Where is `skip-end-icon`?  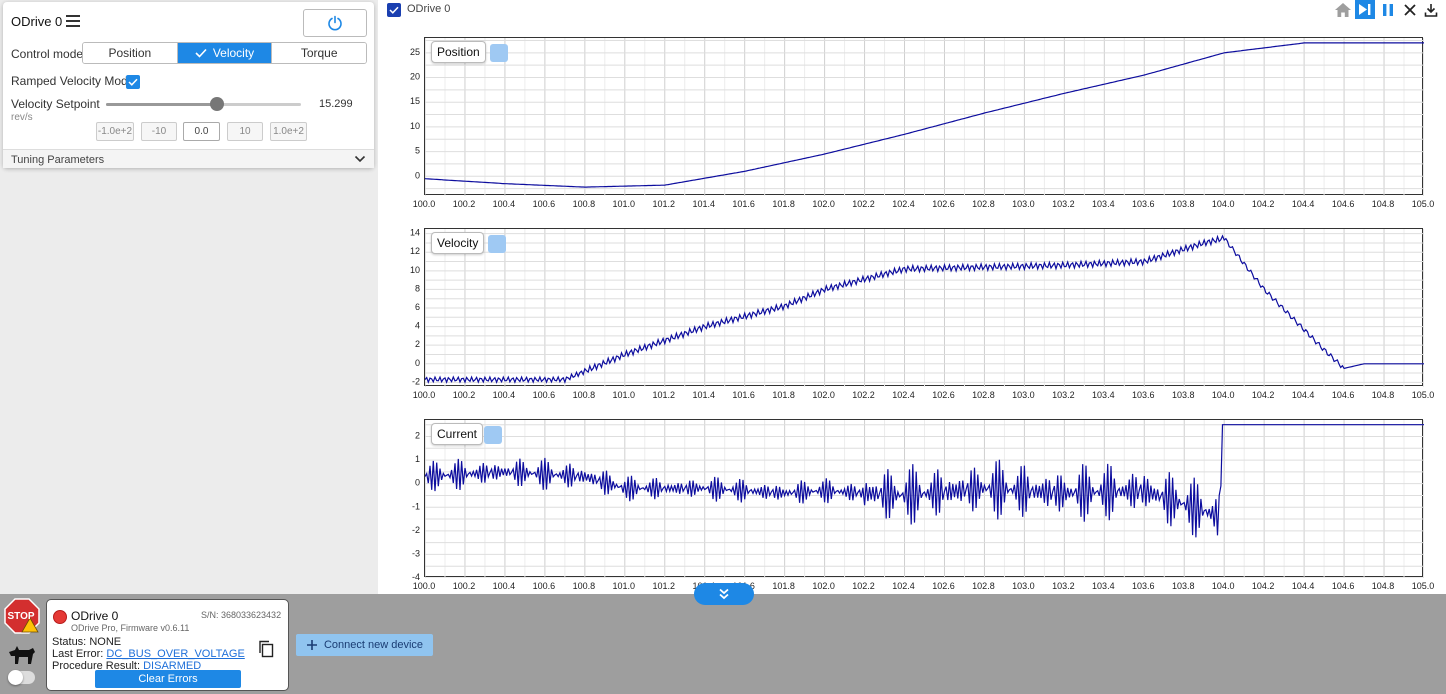
skip-end-icon is located at coordinates (1365, 9).